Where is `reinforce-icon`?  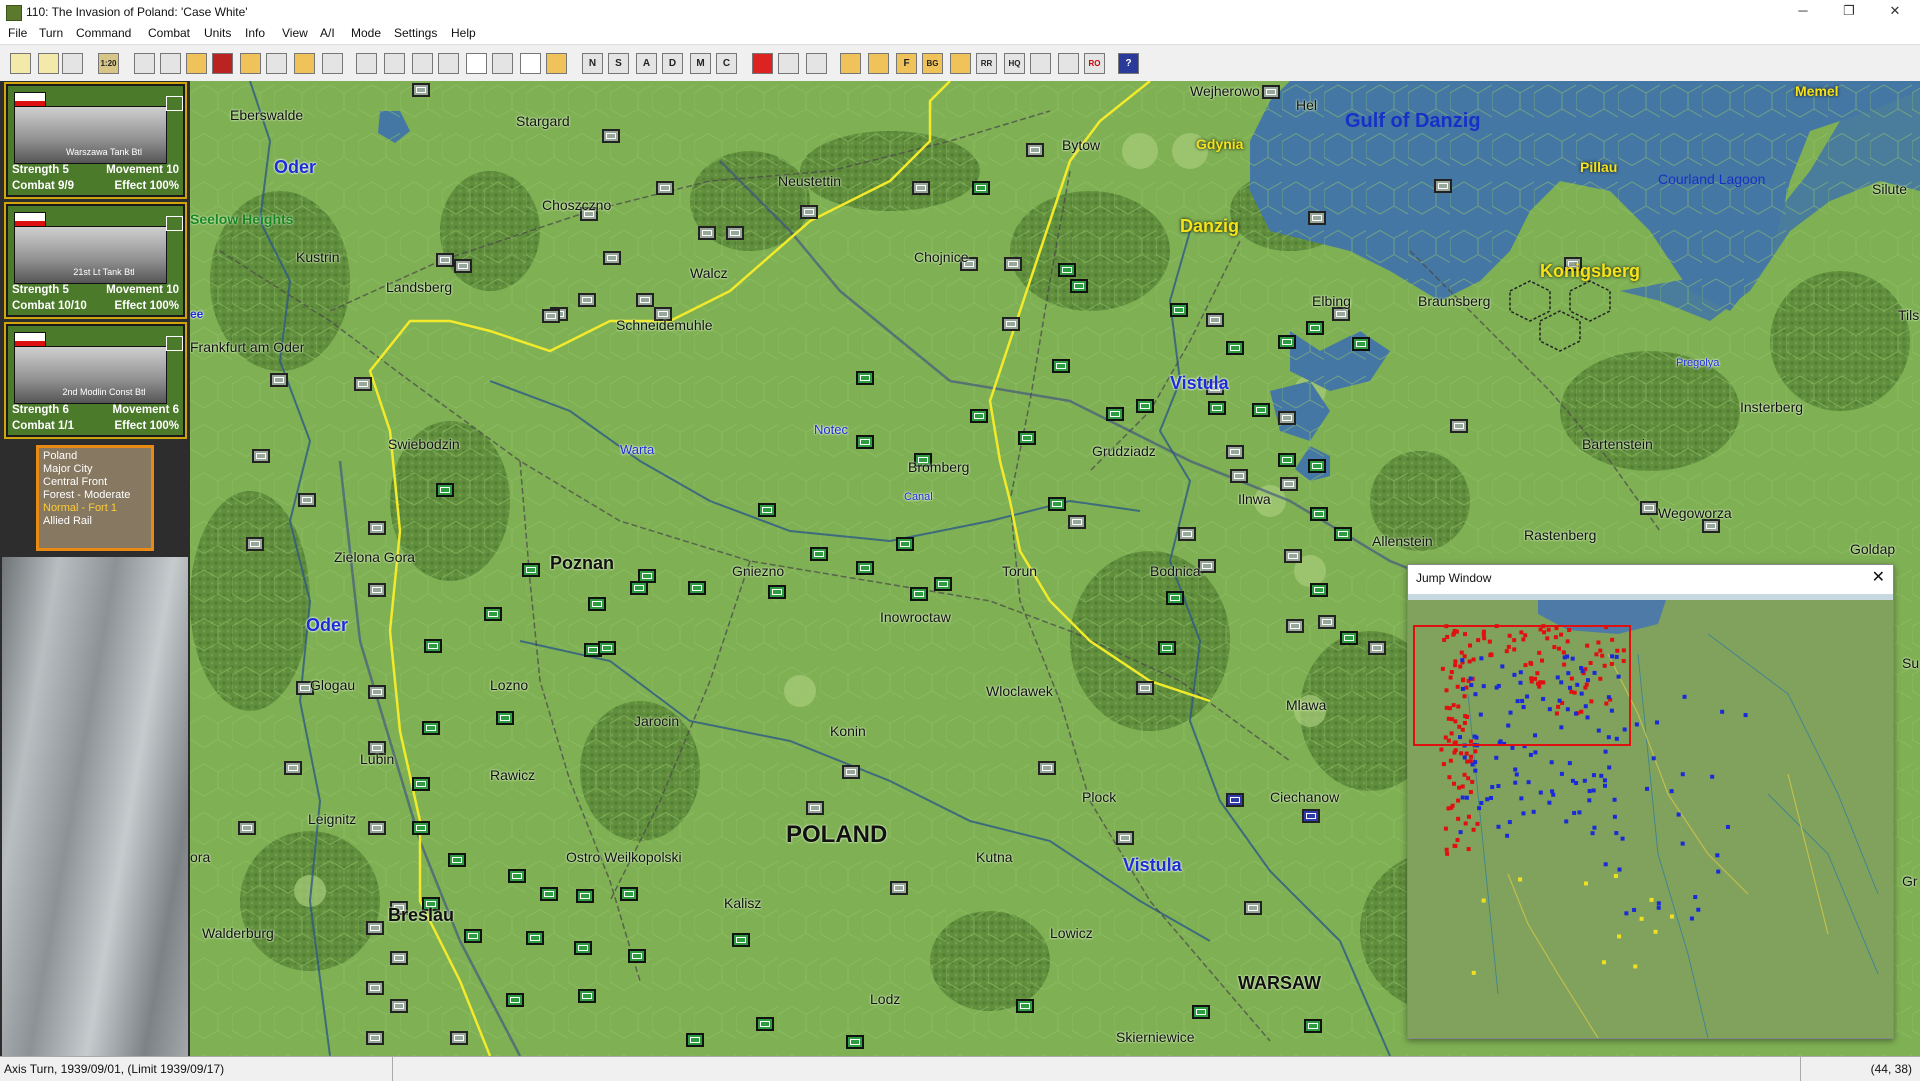
reinforce-icon is located at coordinates (304, 63).